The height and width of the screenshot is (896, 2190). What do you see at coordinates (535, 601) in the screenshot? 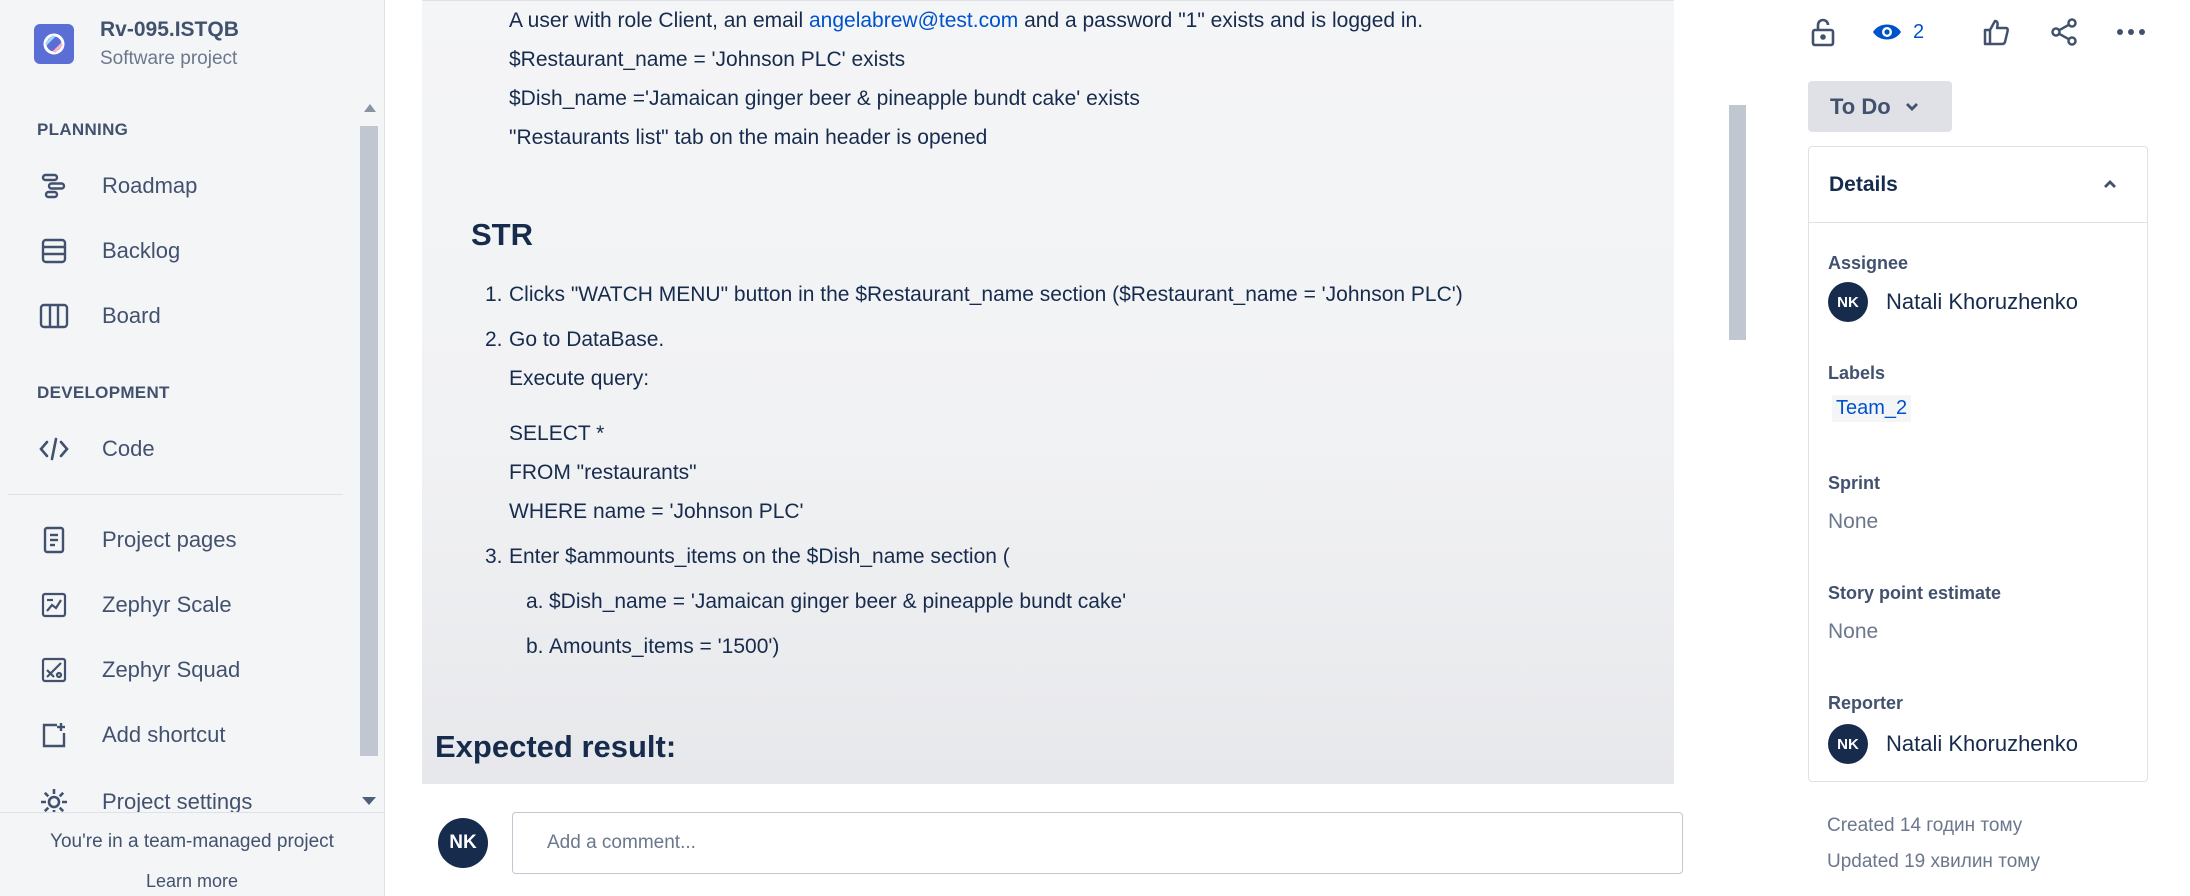
I see `step-3a-letter: a.` at bounding box center [535, 601].